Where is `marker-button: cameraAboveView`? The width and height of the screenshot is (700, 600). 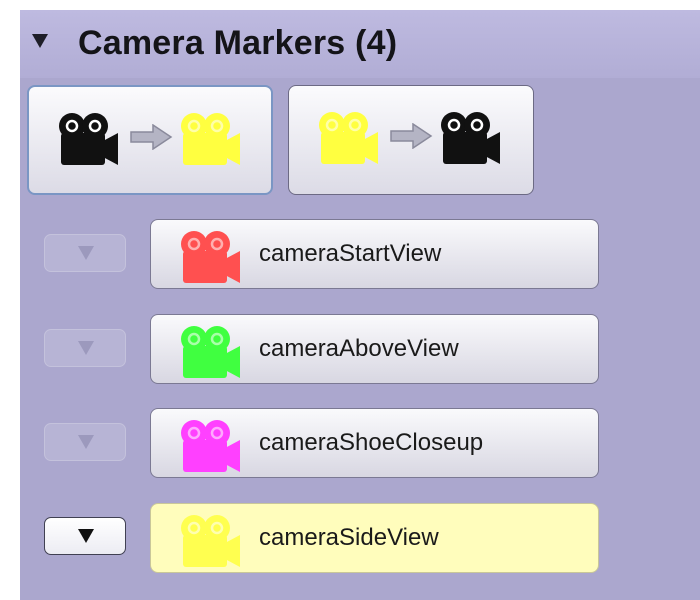 marker-button: cameraAboveView is located at coordinates (374, 349).